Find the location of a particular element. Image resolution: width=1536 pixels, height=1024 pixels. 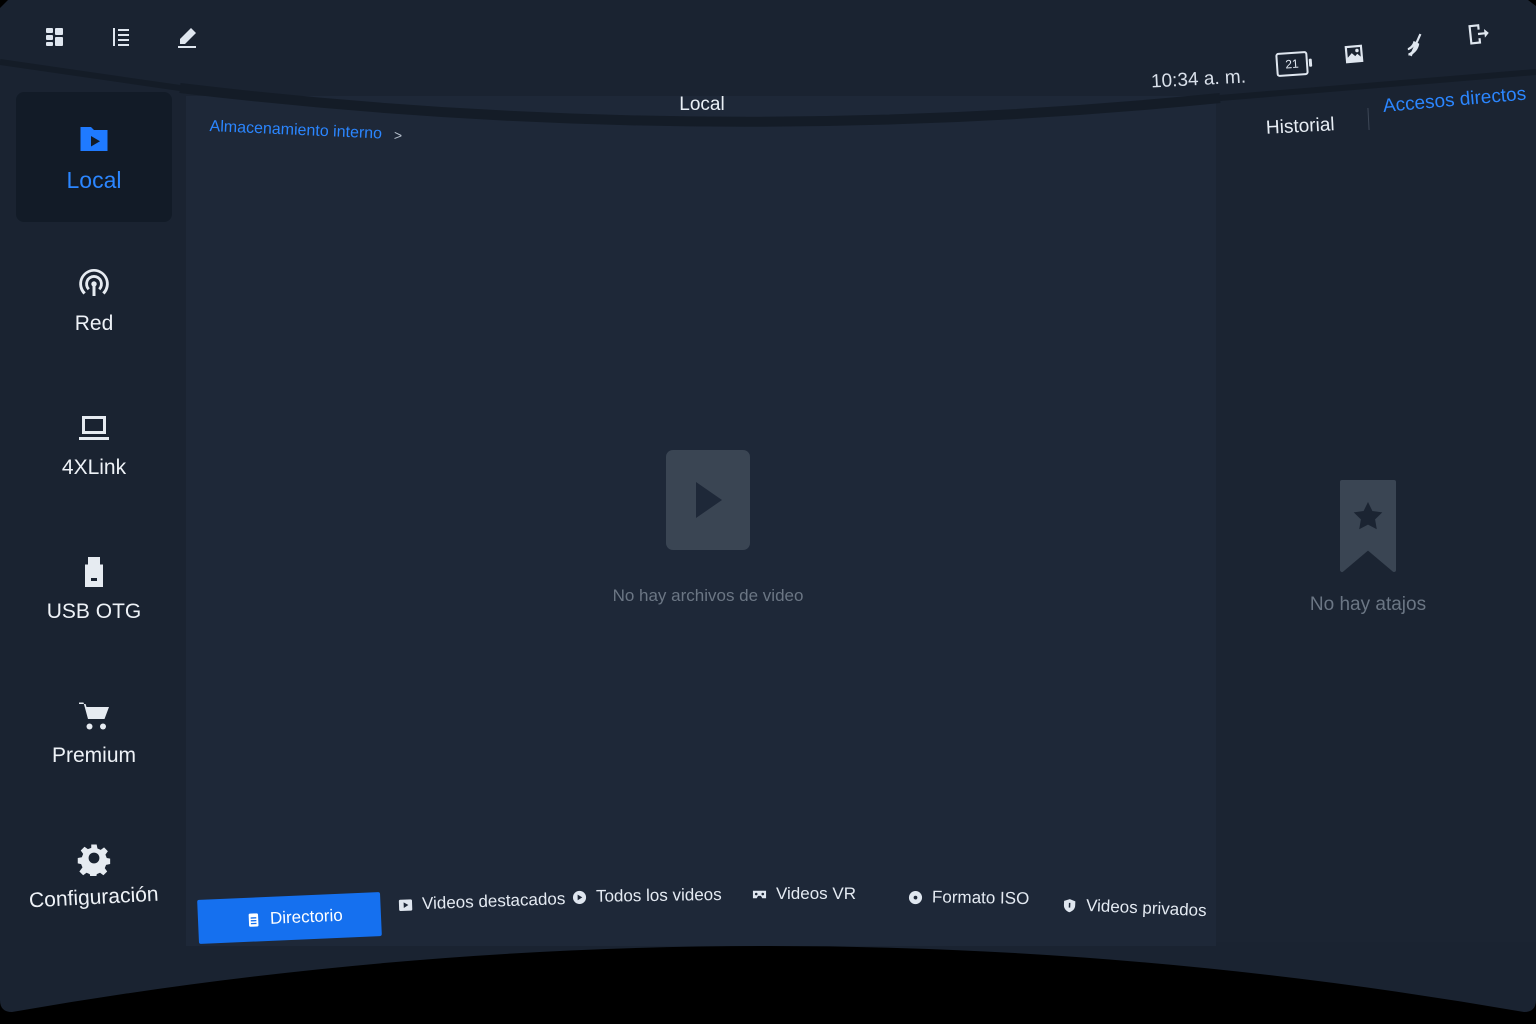

grid-view-icon is located at coordinates (55, 37).